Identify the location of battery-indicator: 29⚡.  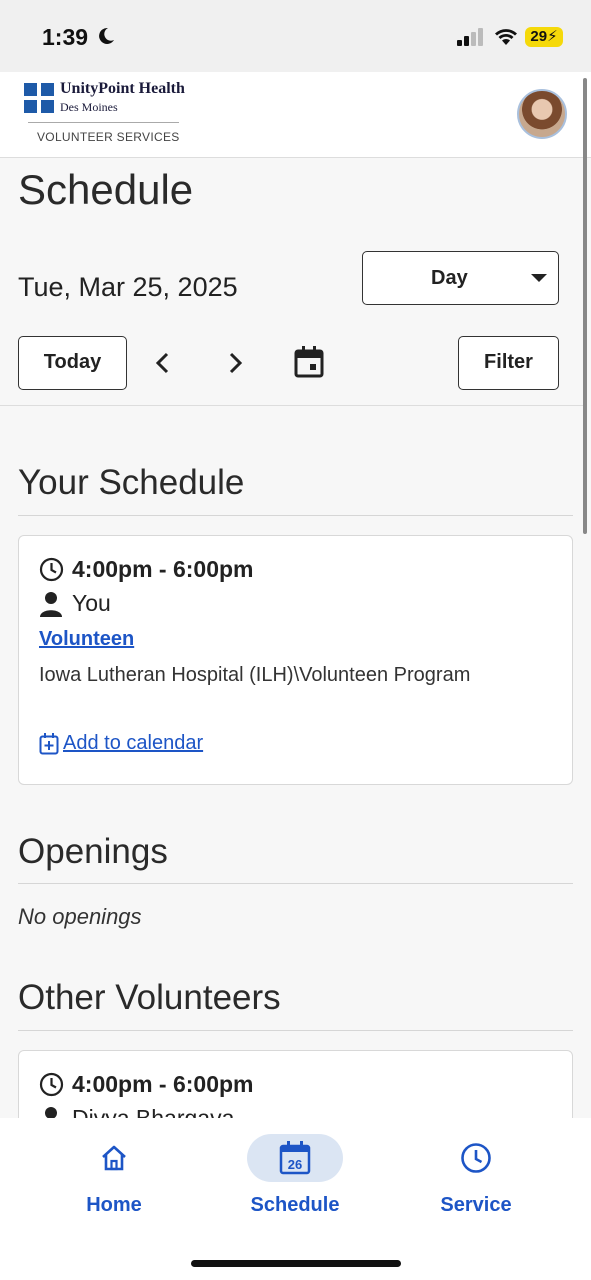
(544, 37).